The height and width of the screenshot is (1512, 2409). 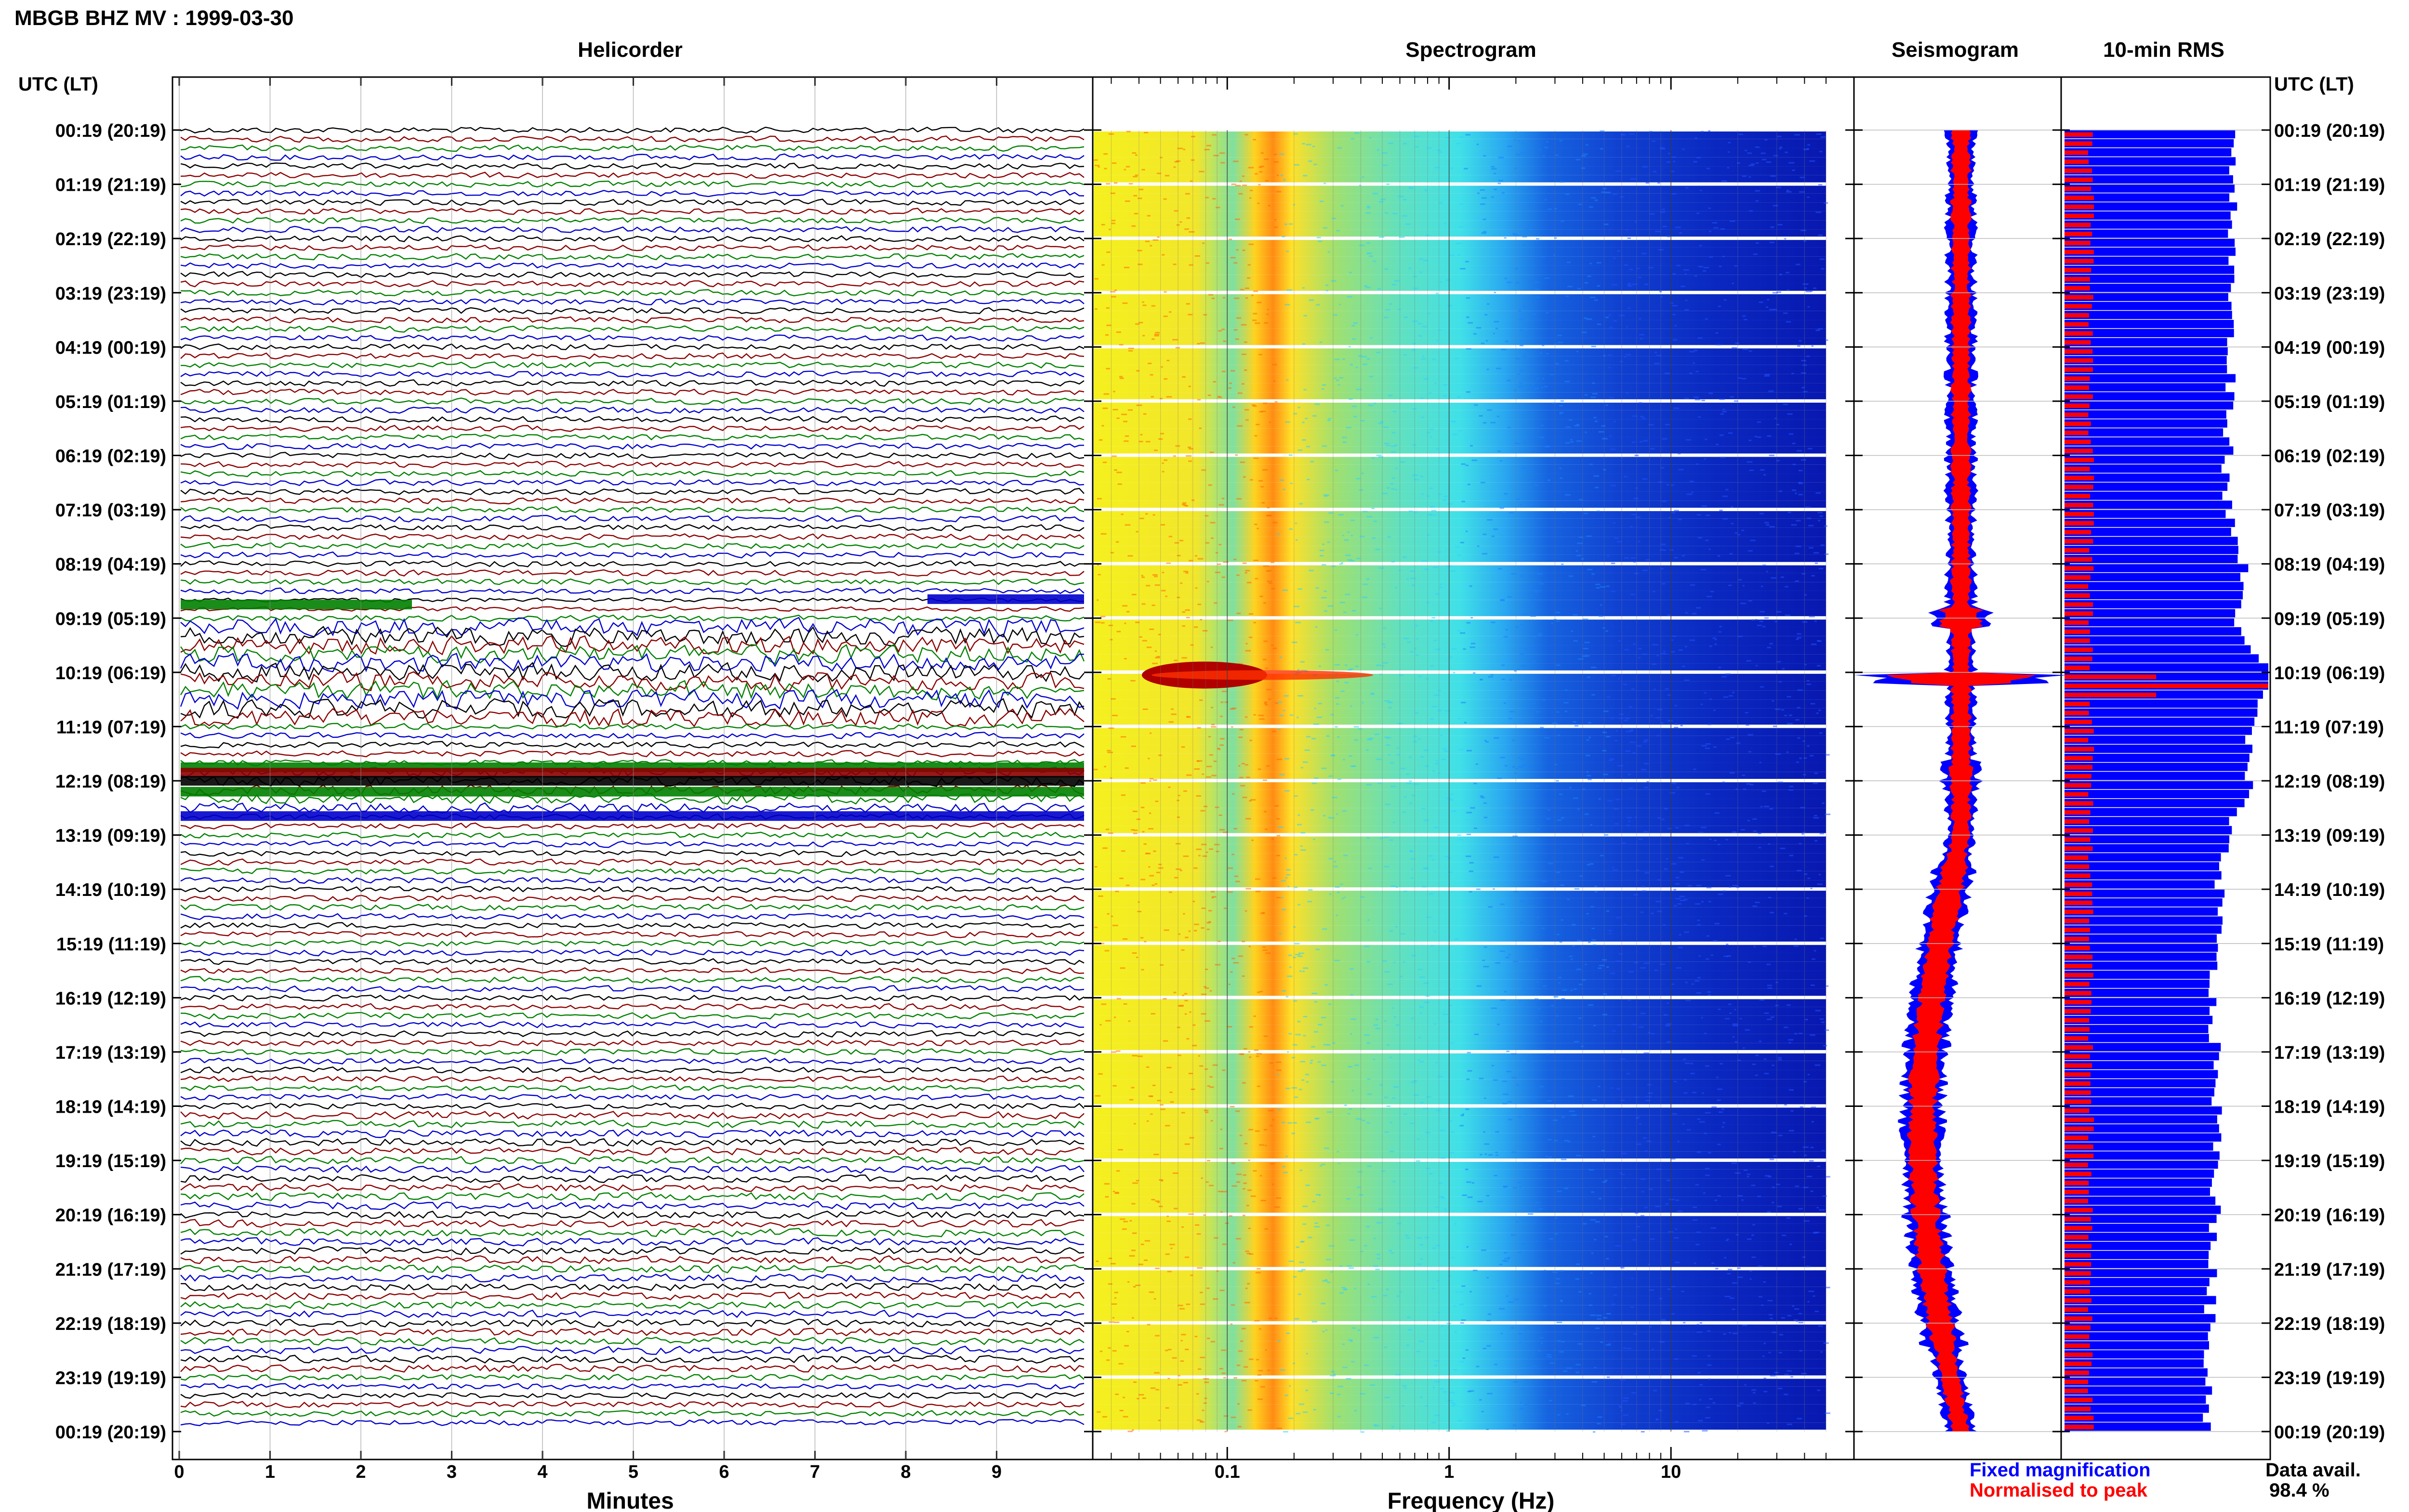 I want to click on time-label-left: 15:19 (11:19), so click(x=111, y=944).